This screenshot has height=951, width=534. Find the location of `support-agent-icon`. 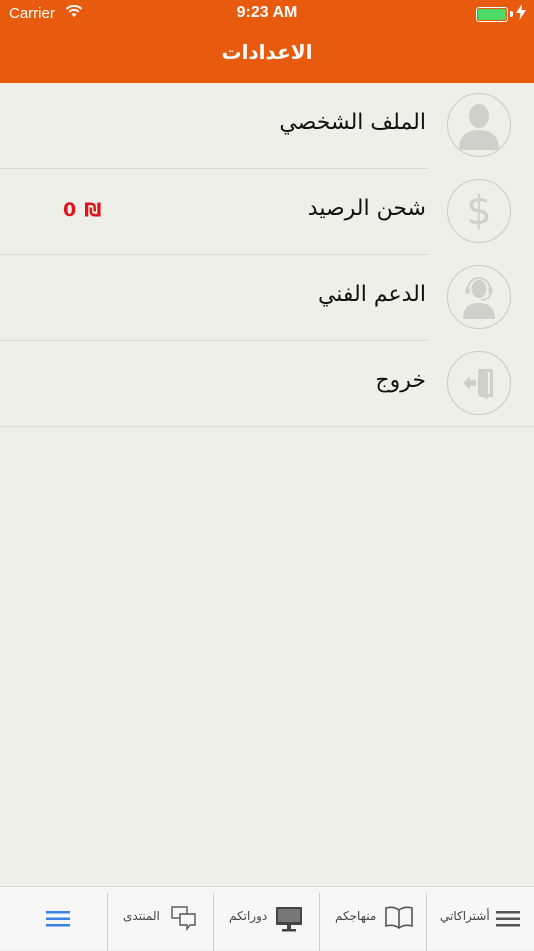

support-agent-icon is located at coordinates (479, 297).